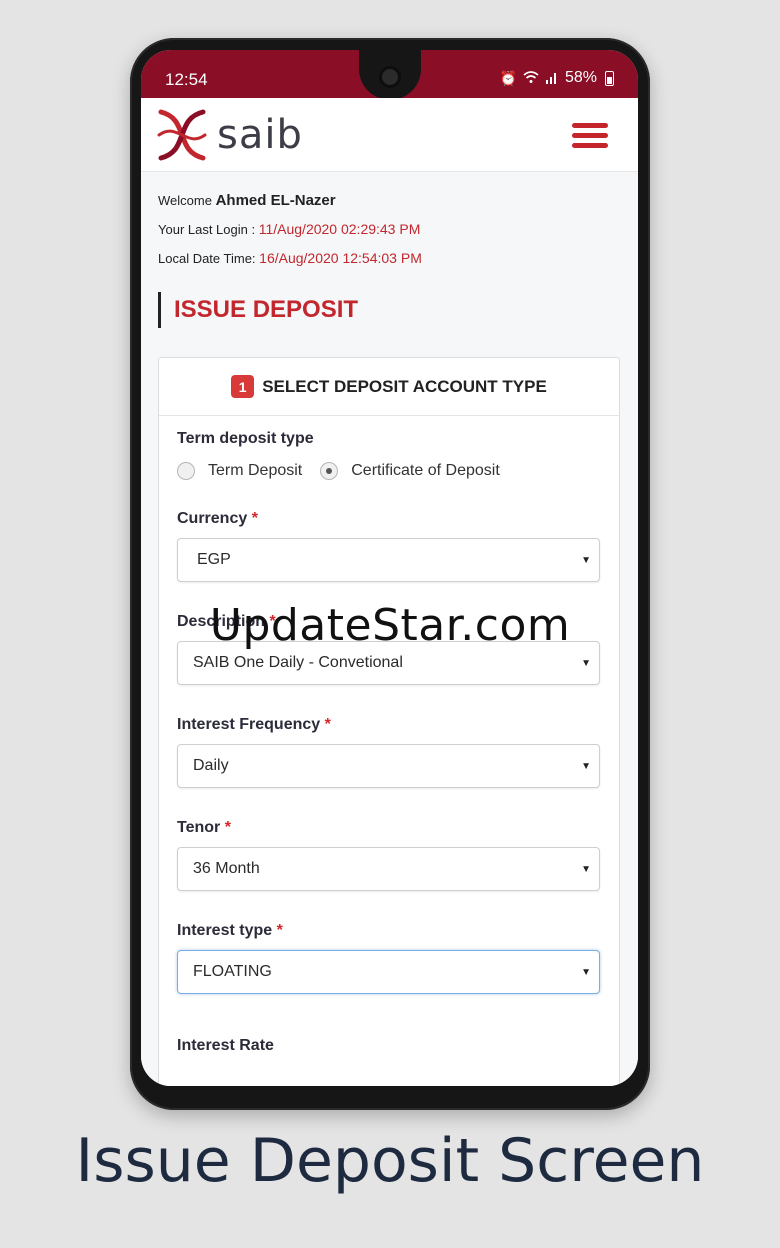  I want to click on saib-logo-mark-icon, so click(182, 135).